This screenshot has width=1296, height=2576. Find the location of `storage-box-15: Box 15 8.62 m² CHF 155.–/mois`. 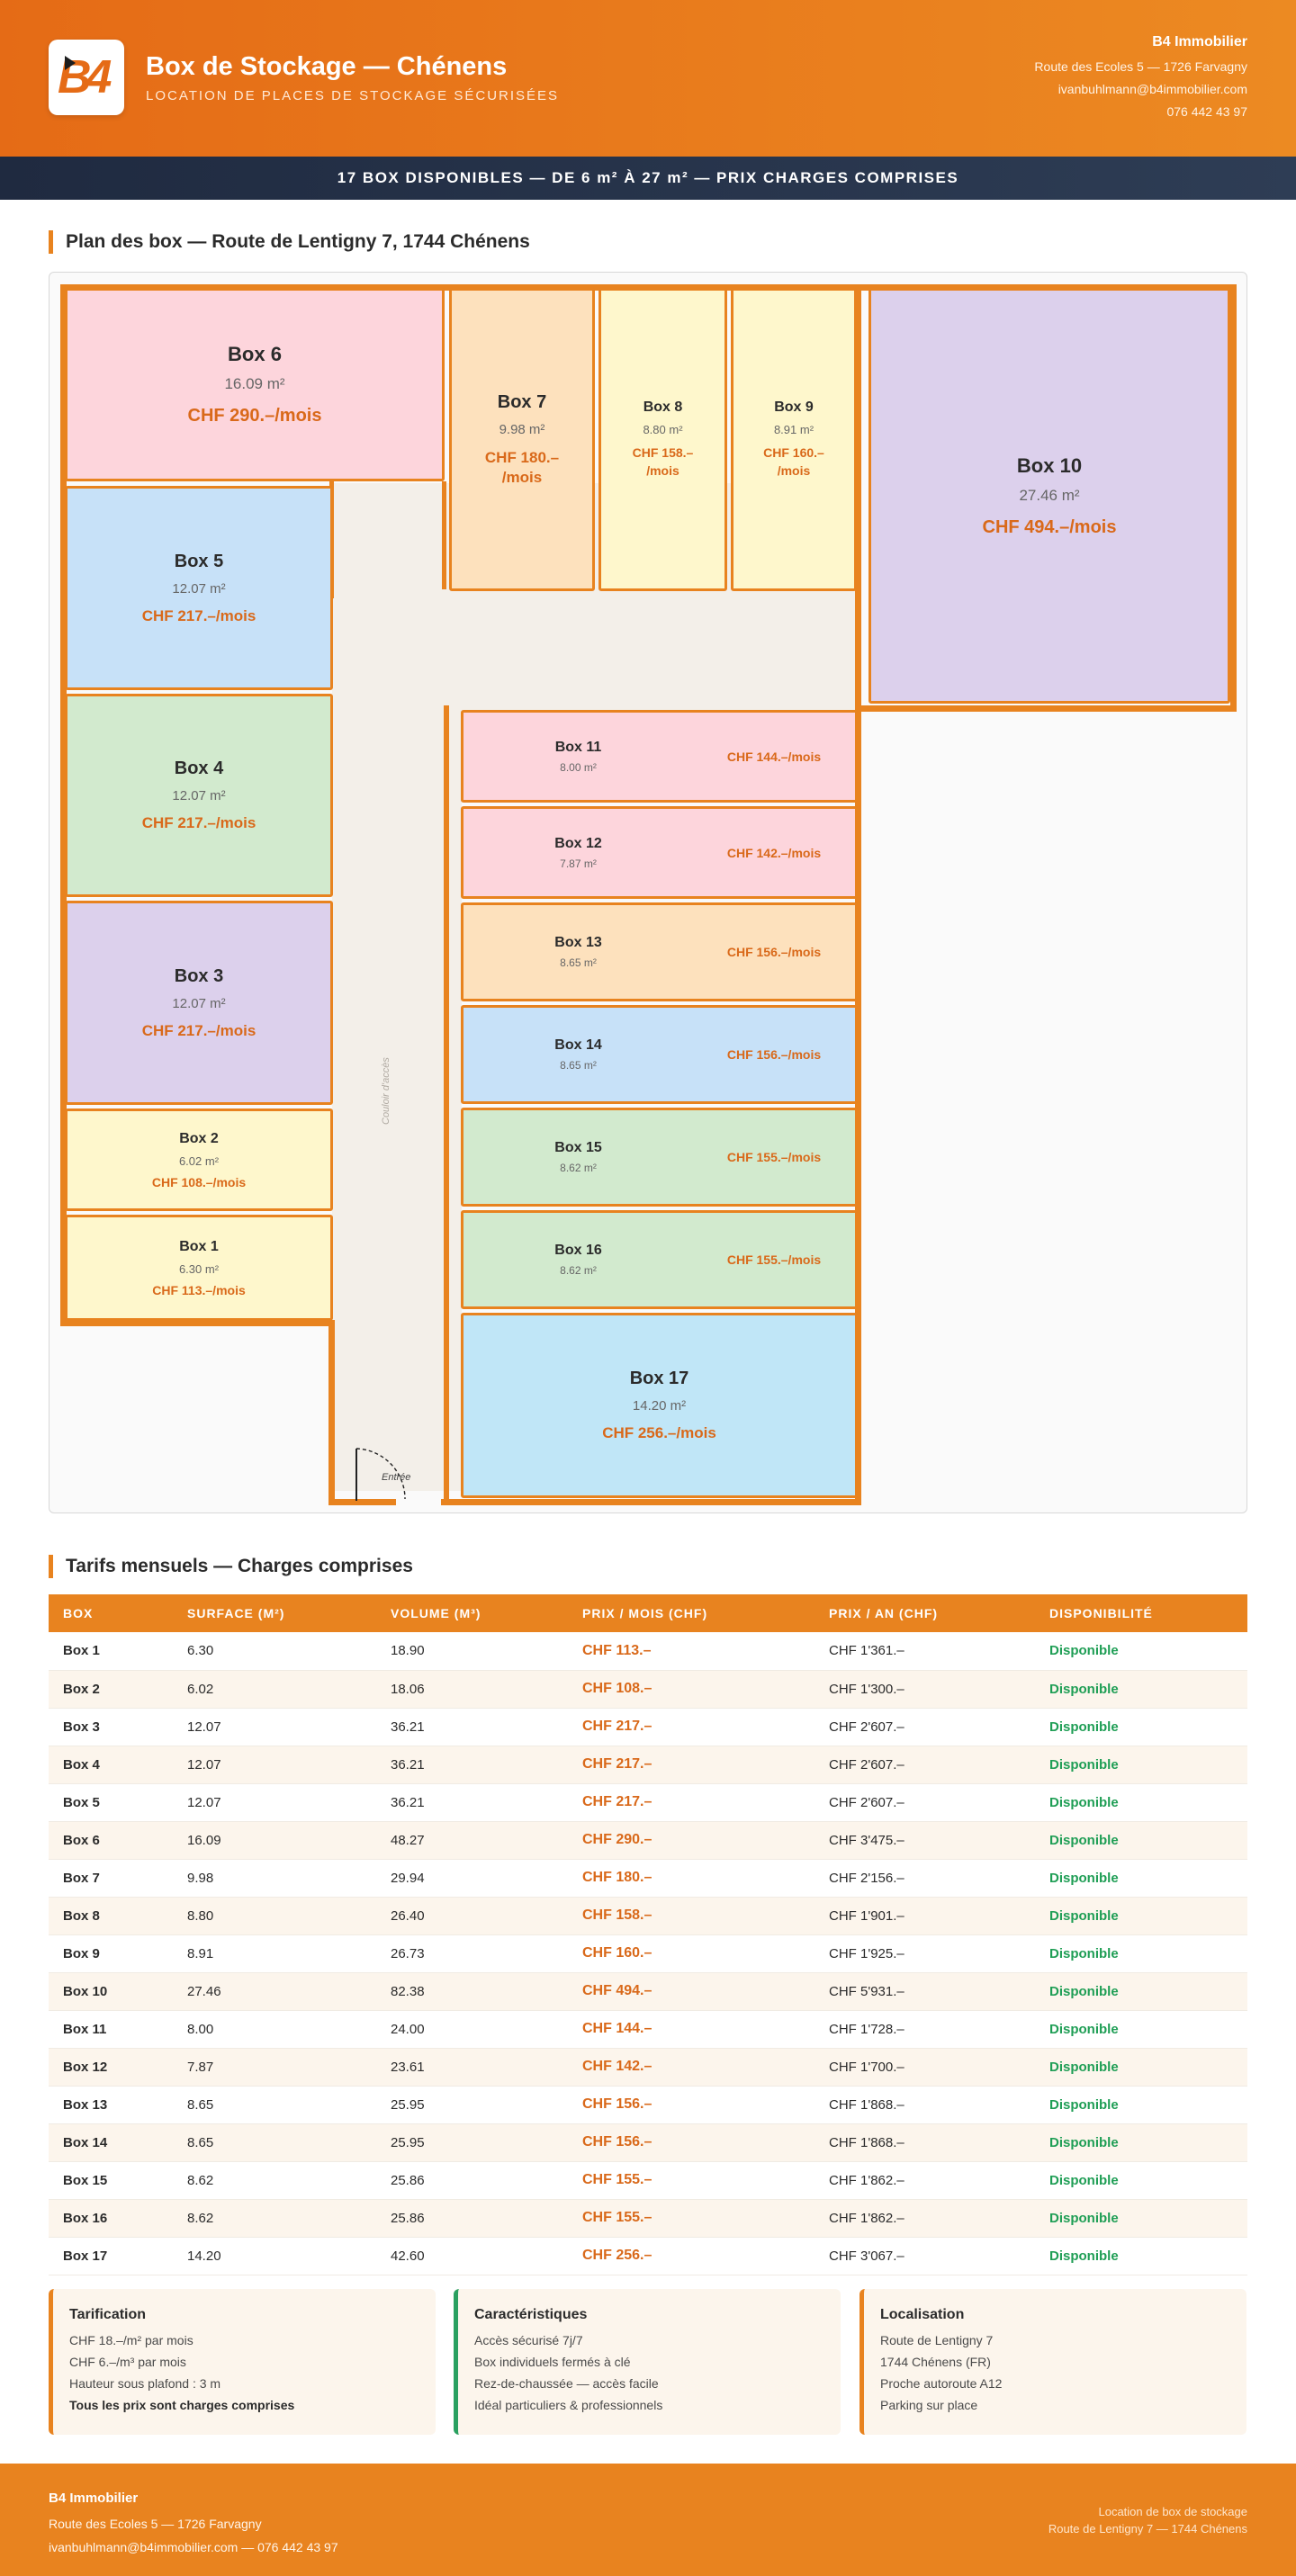

storage-box-15: Box 15 8.62 m² CHF 155.–/mois is located at coordinates (660, 1157).